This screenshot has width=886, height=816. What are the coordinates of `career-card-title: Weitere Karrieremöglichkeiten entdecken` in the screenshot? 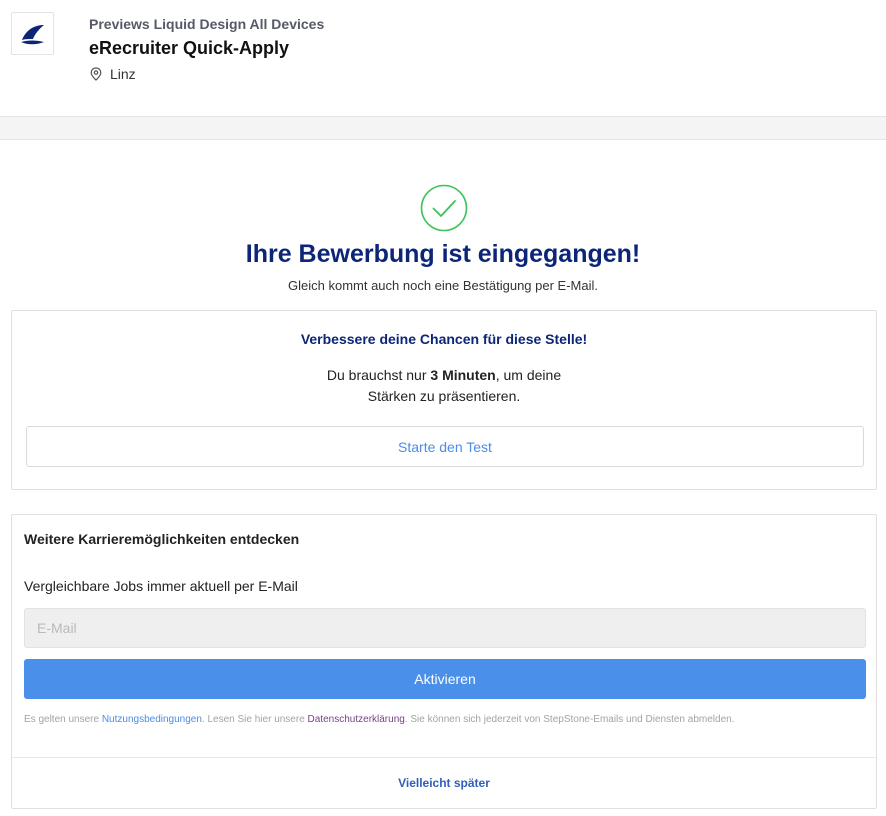 It's located at (162, 539).